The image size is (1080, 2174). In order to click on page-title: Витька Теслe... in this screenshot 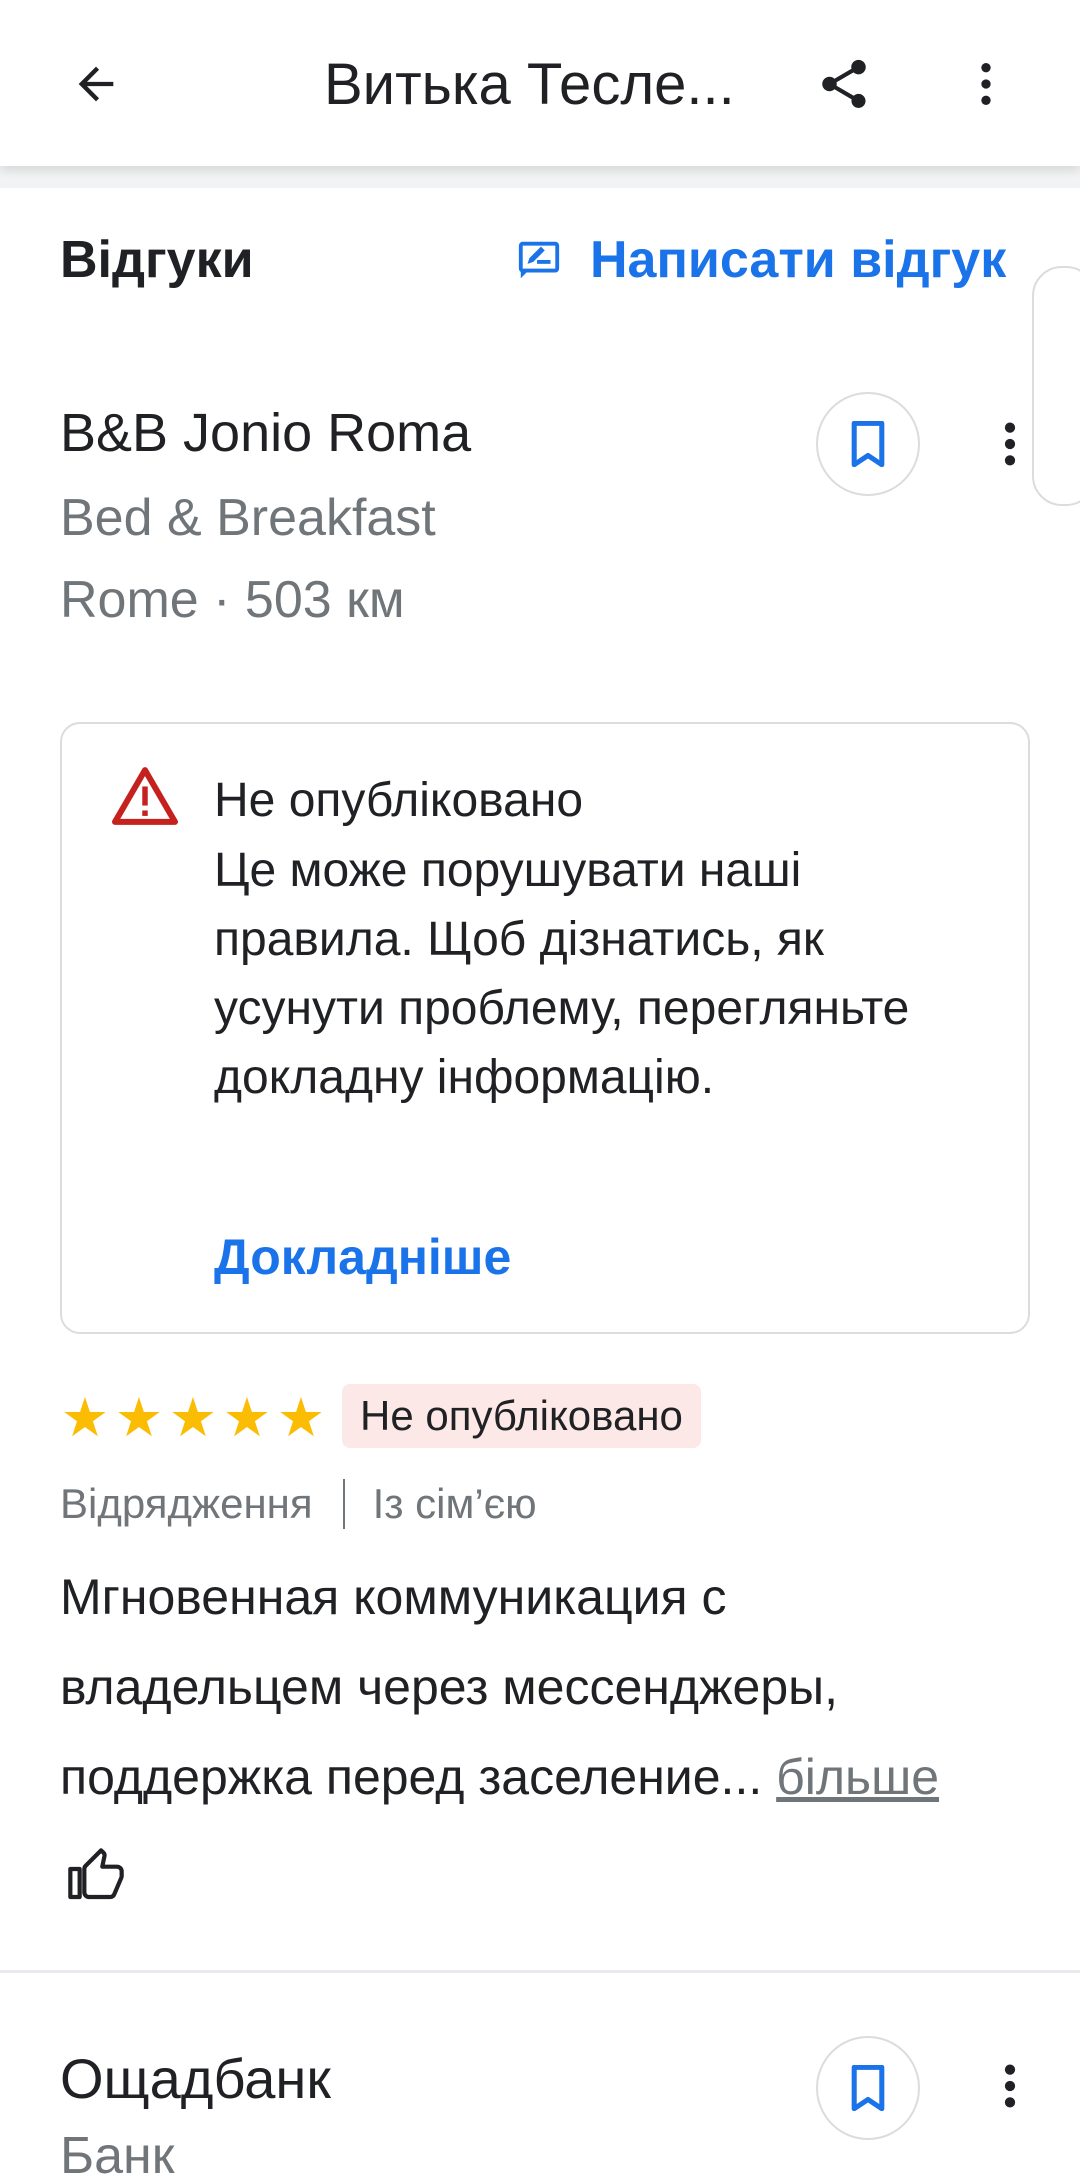, I will do `click(529, 84)`.